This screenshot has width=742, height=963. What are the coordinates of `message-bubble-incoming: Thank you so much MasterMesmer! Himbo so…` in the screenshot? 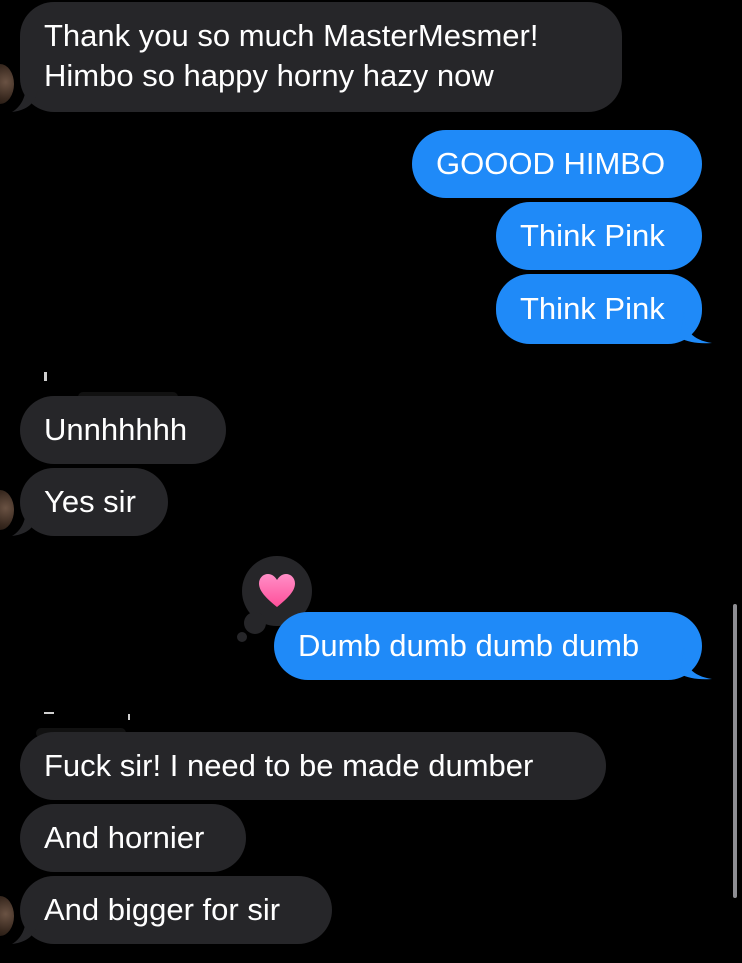 It's located at (321, 57).